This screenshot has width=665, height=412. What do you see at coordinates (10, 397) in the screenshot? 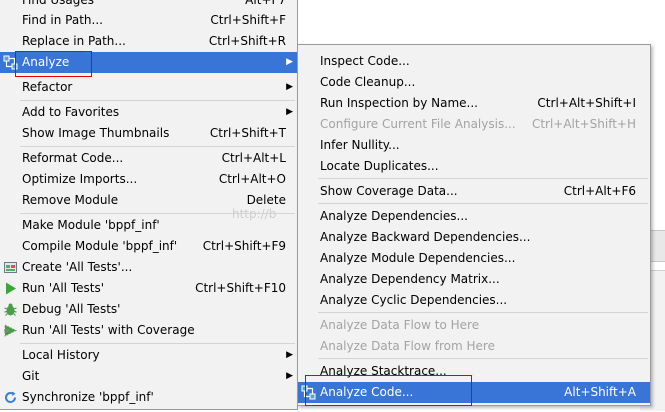
I see `synchronize-icon` at bounding box center [10, 397].